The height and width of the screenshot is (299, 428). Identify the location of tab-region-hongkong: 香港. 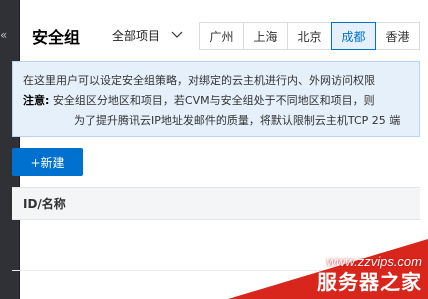
(397, 36).